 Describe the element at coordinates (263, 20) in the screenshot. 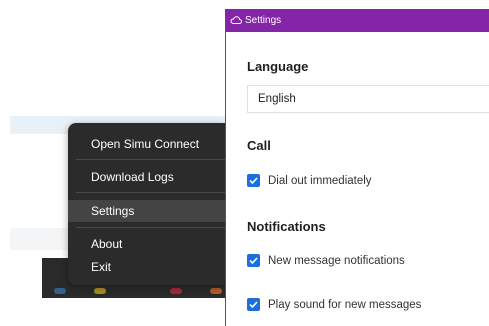

I see `settings-window-title: Settings` at that location.